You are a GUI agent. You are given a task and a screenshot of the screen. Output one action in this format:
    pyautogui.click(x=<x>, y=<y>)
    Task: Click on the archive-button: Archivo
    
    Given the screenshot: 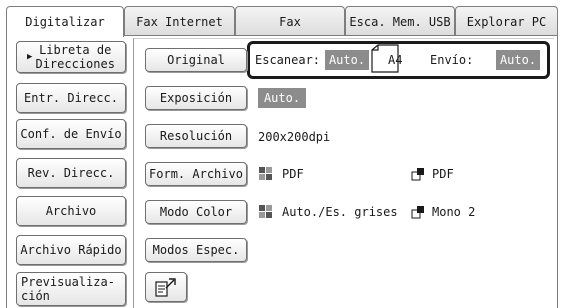 What is the action you would take?
    pyautogui.click(x=71, y=211)
    